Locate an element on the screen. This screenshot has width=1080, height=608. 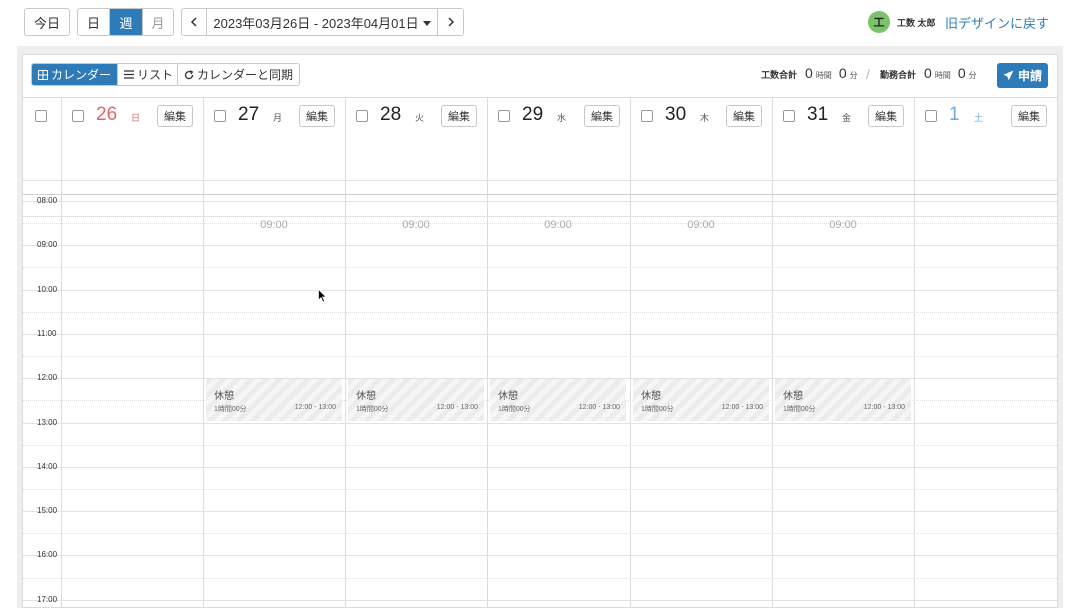
time-label: 12:00 is located at coordinates (47, 377).